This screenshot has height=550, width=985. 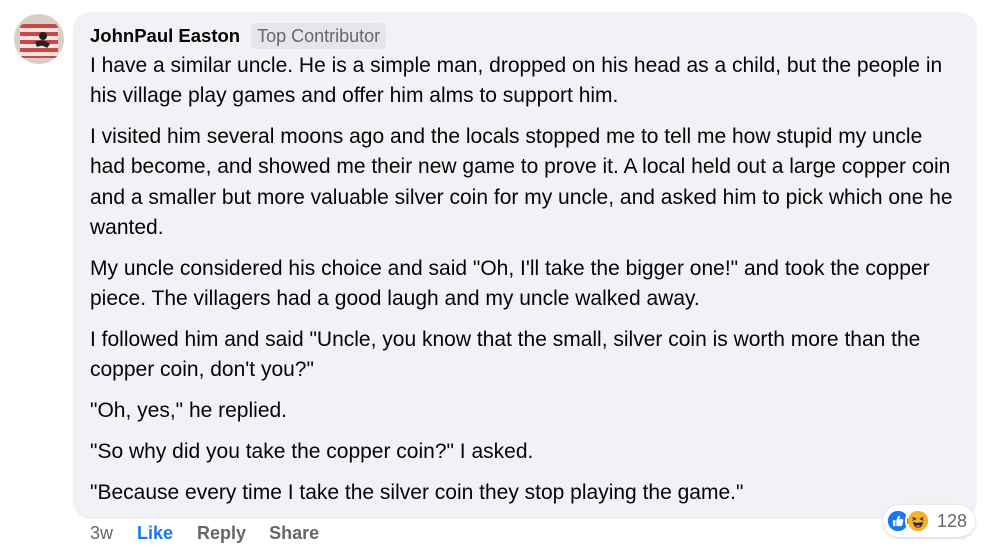 I want to click on comment-actions: 3w Like Reply Share, so click(x=216, y=533).